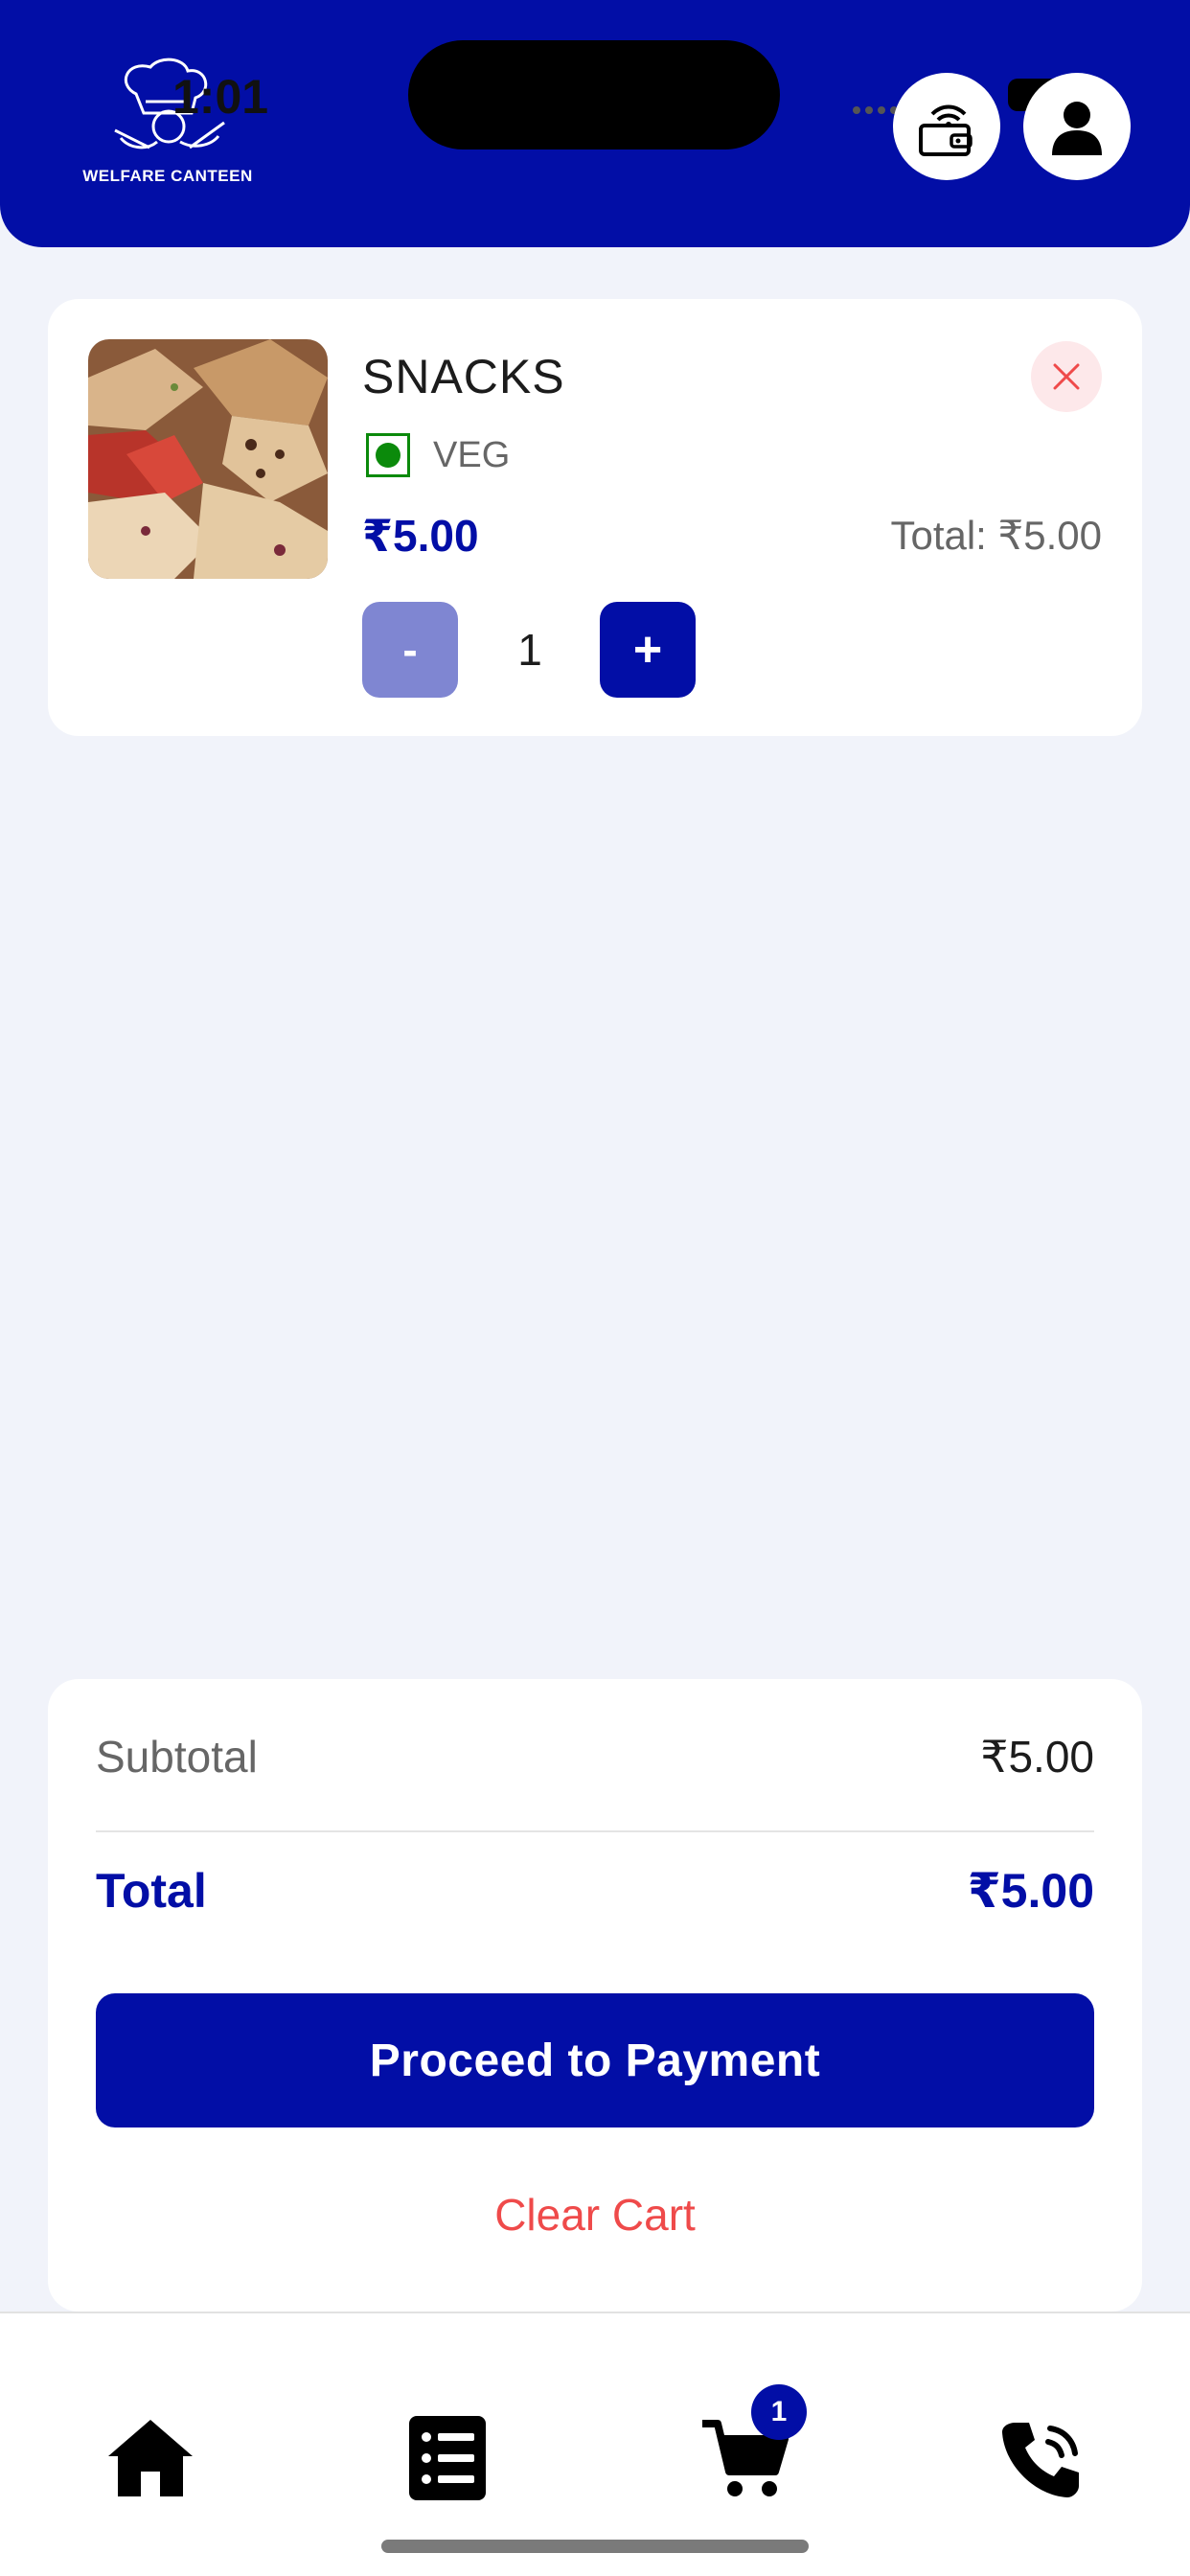  What do you see at coordinates (529, 650) in the screenshot?
I see `quantity-value: 1` at bounding box center [529, 650].